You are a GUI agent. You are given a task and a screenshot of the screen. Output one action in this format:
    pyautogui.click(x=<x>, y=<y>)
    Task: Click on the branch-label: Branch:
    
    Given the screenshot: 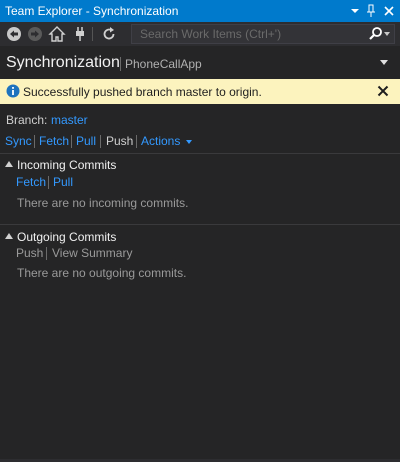 What is the action you would take?
    pyautogui.click(x=27, y=120)
    